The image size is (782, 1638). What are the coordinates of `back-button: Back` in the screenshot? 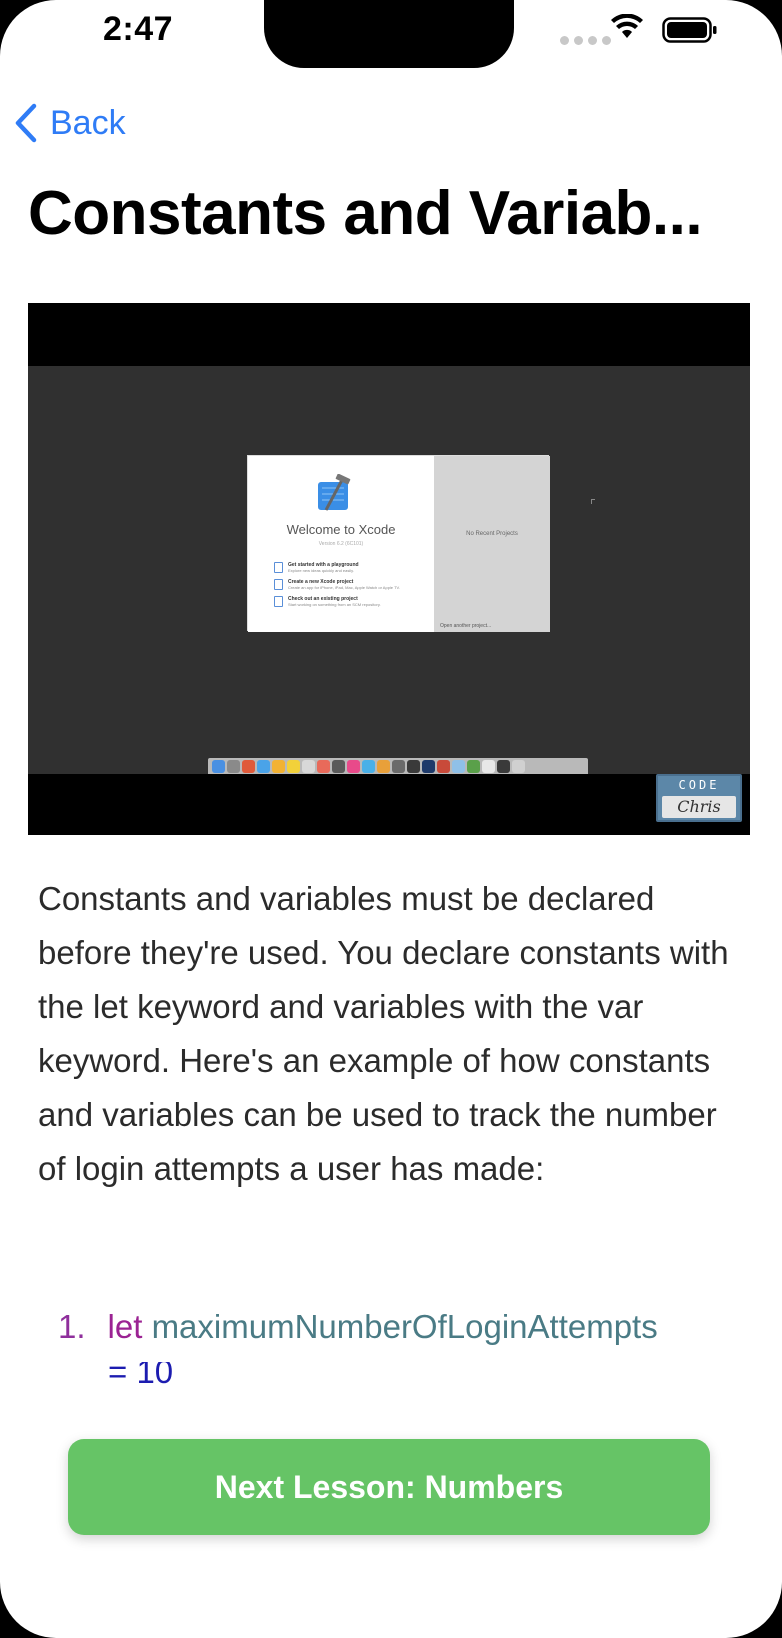 It's located at (70, 123).